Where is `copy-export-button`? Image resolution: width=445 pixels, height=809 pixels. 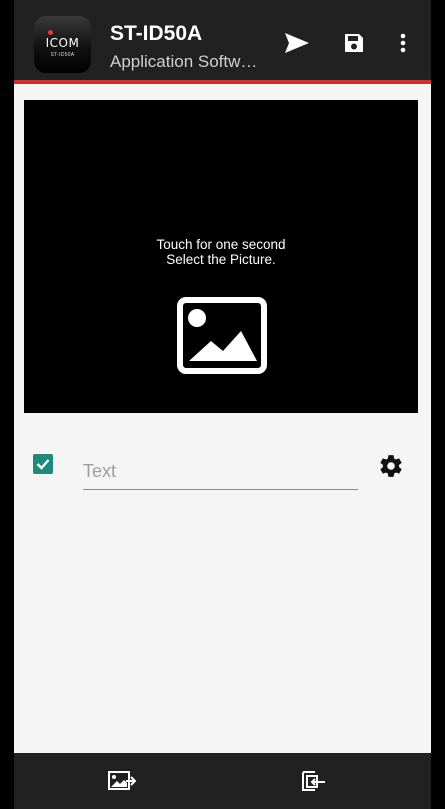
copy-export-button is located at coordinates (314, 781).